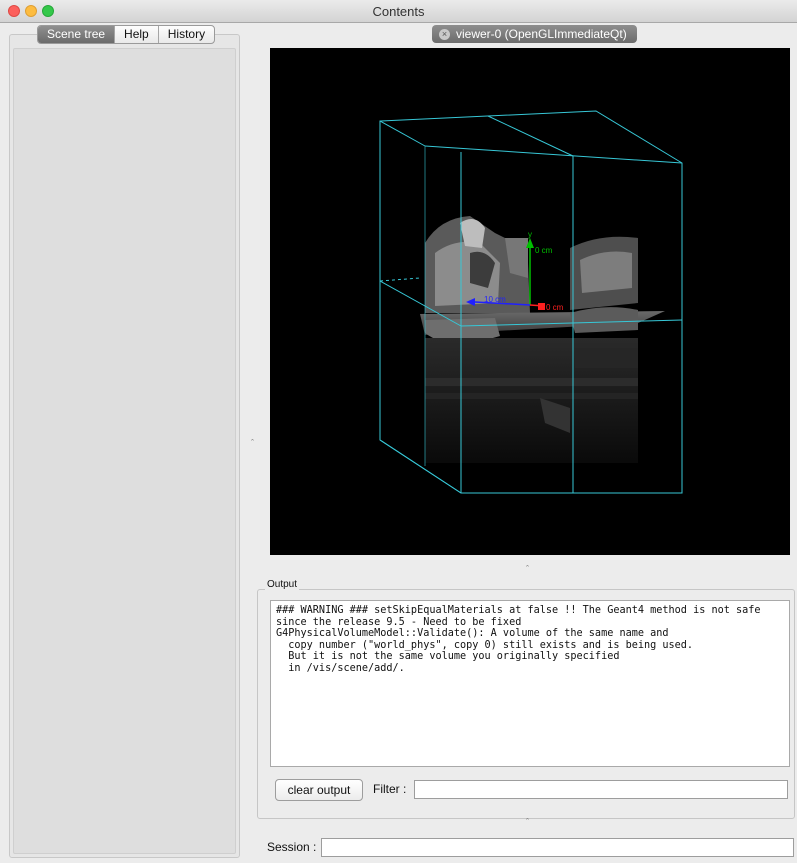  Describe the element at coordinates (185, 34) in the screenshot. I see `tab-history: History` at that location.